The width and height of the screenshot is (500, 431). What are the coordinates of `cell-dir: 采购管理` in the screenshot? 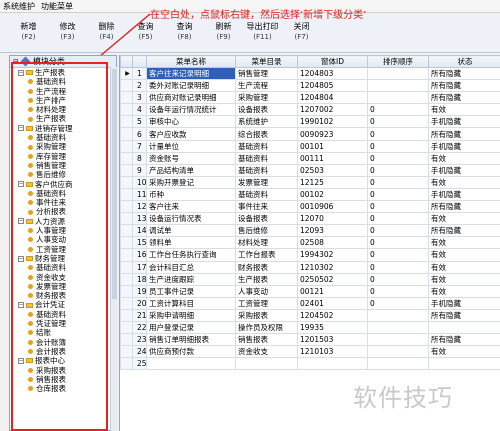 It's located at (266, 98).